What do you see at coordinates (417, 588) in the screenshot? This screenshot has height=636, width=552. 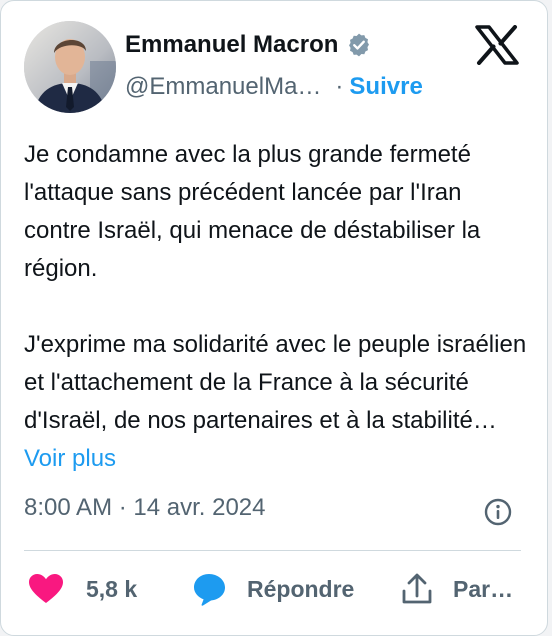 I see `share-icon` at bounding box center [417, 588].